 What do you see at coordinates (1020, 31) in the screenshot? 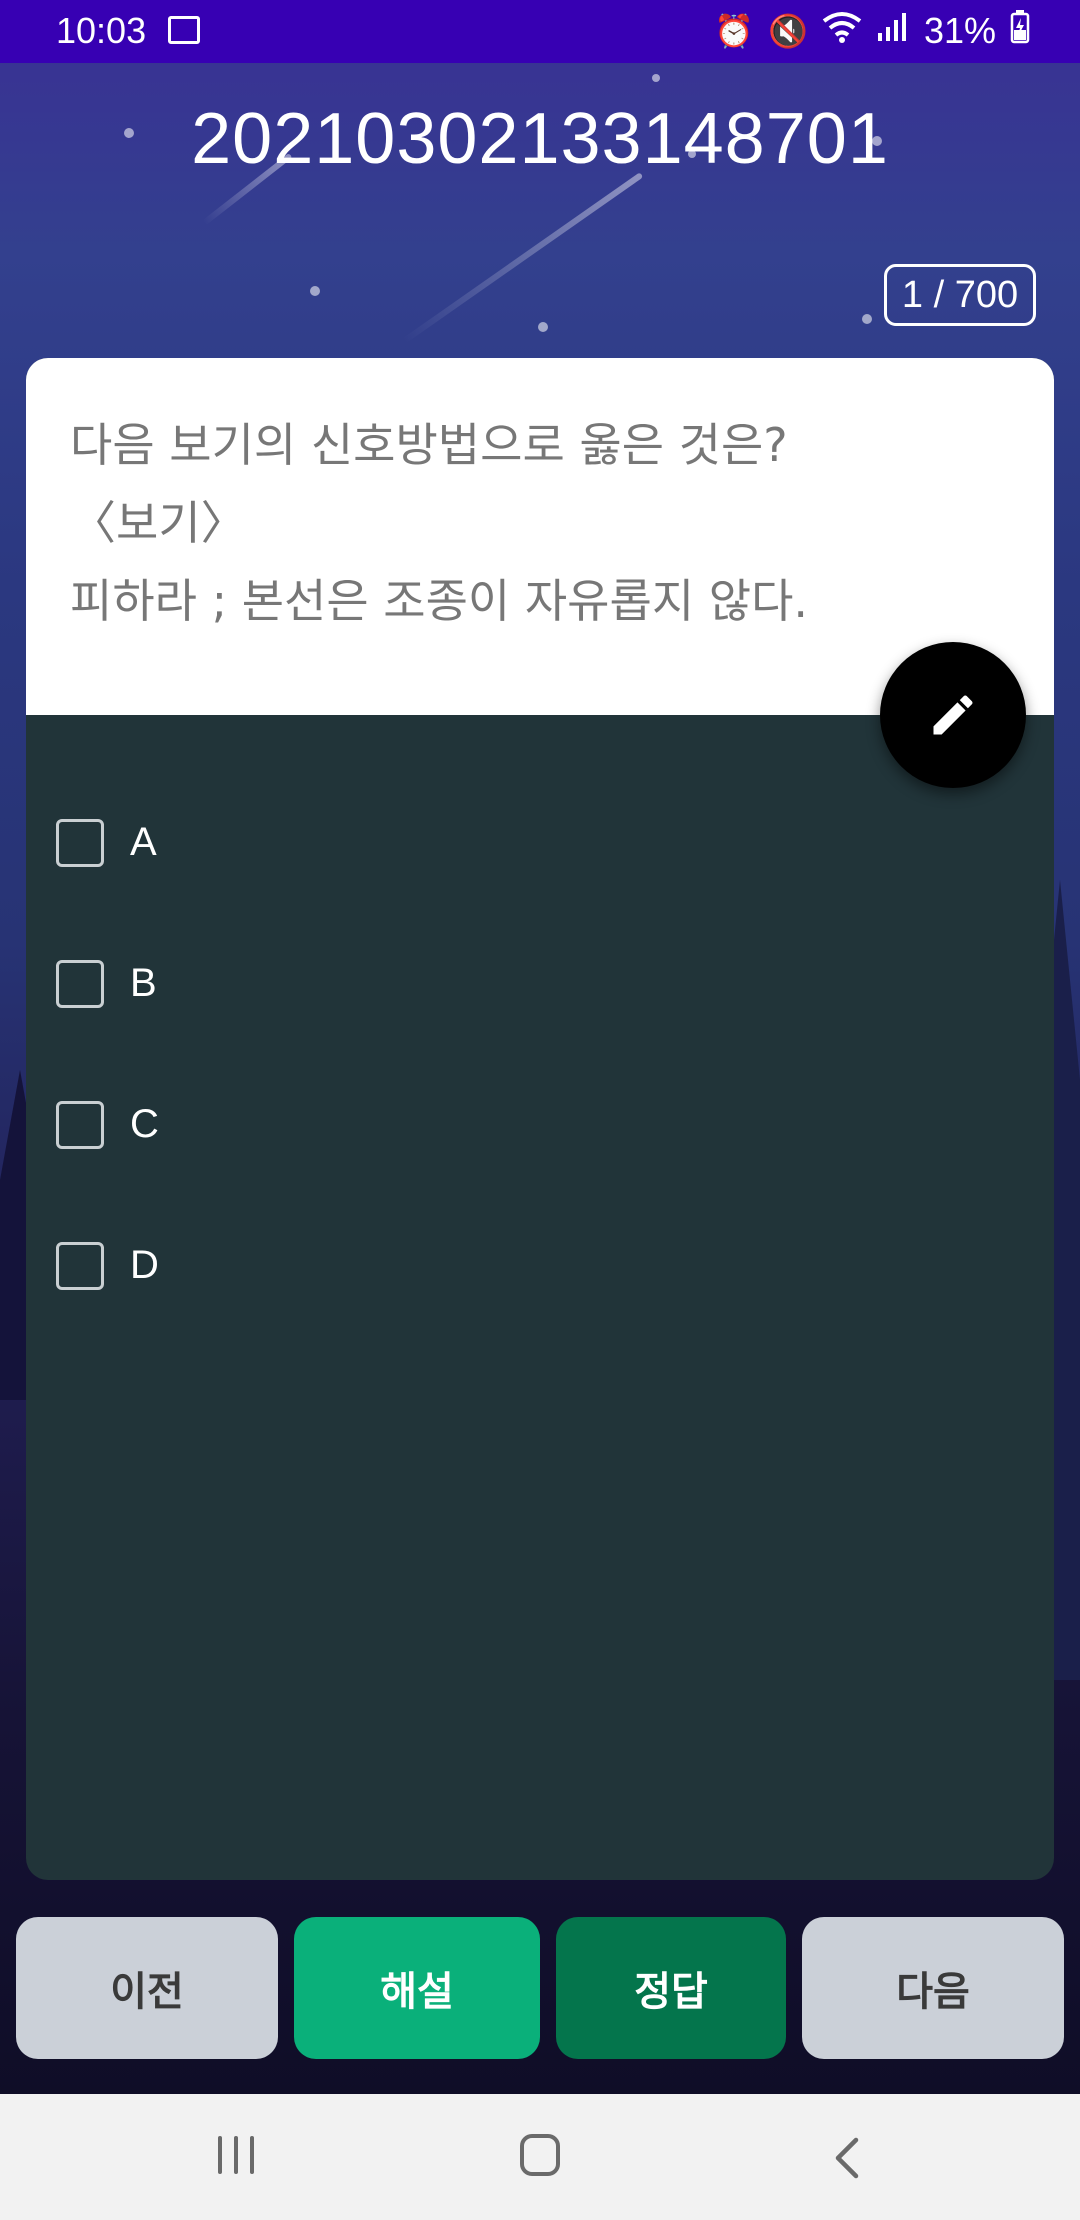
I see `battery-icon` at bounding box center [1020, 31].